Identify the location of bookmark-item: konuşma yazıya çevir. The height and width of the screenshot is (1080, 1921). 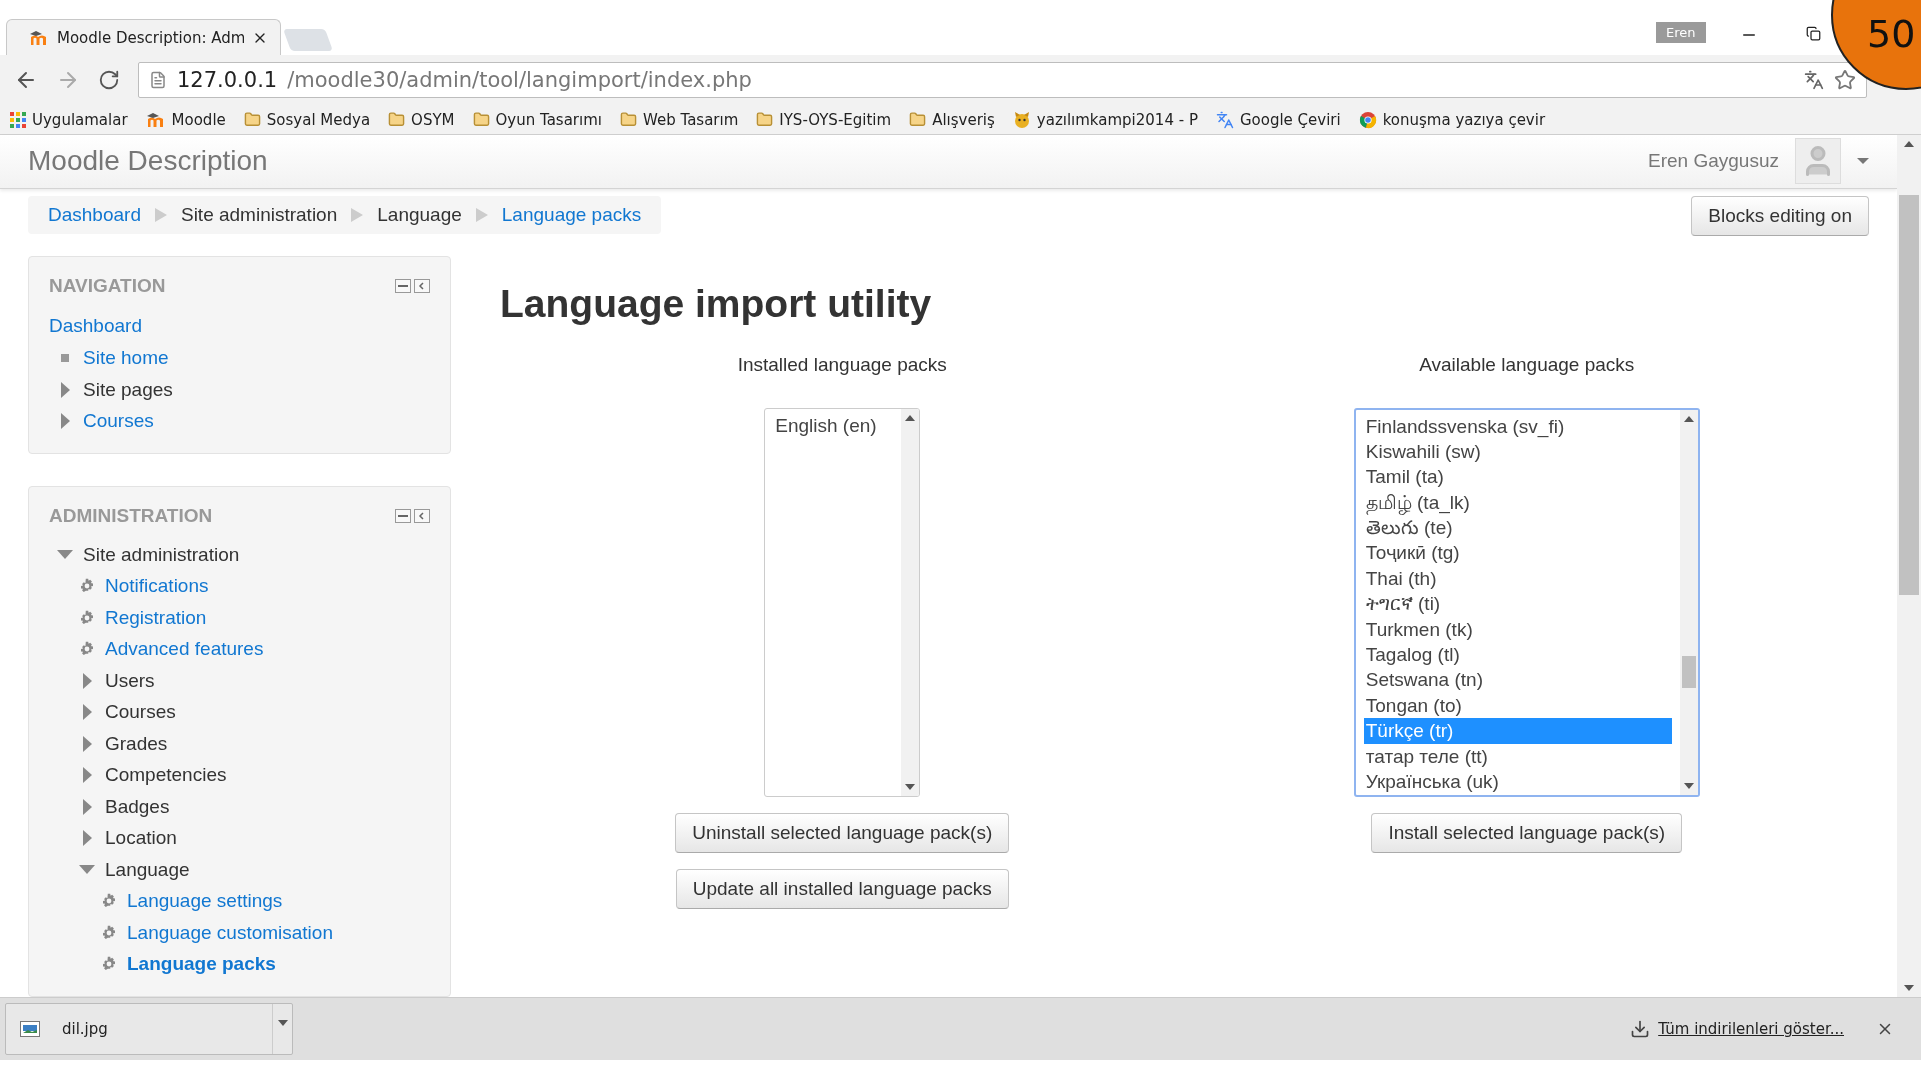
(1452, 119).